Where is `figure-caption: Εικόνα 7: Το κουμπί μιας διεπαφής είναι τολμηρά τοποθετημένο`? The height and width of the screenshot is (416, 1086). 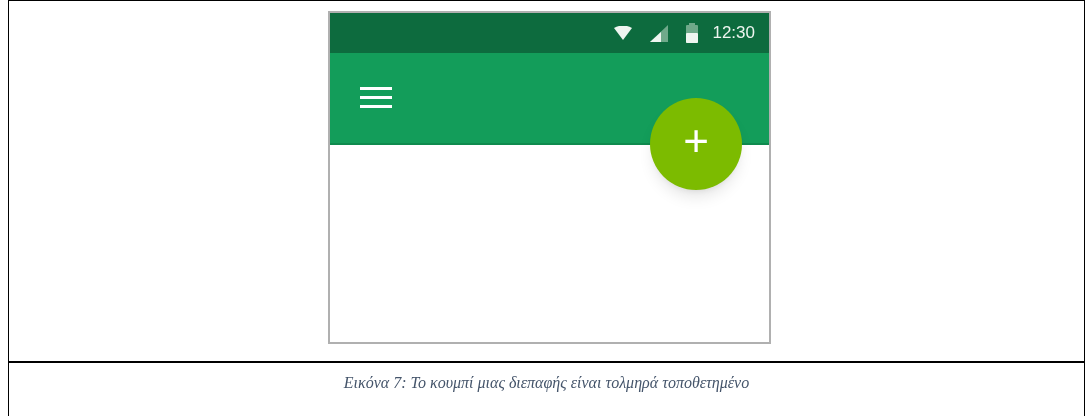
figure-caption: Εικόνα 7: Το κουμπί μιας διεπαφής είναι τολμηρά τοποθετημένο is located at coordinates (546, 383).